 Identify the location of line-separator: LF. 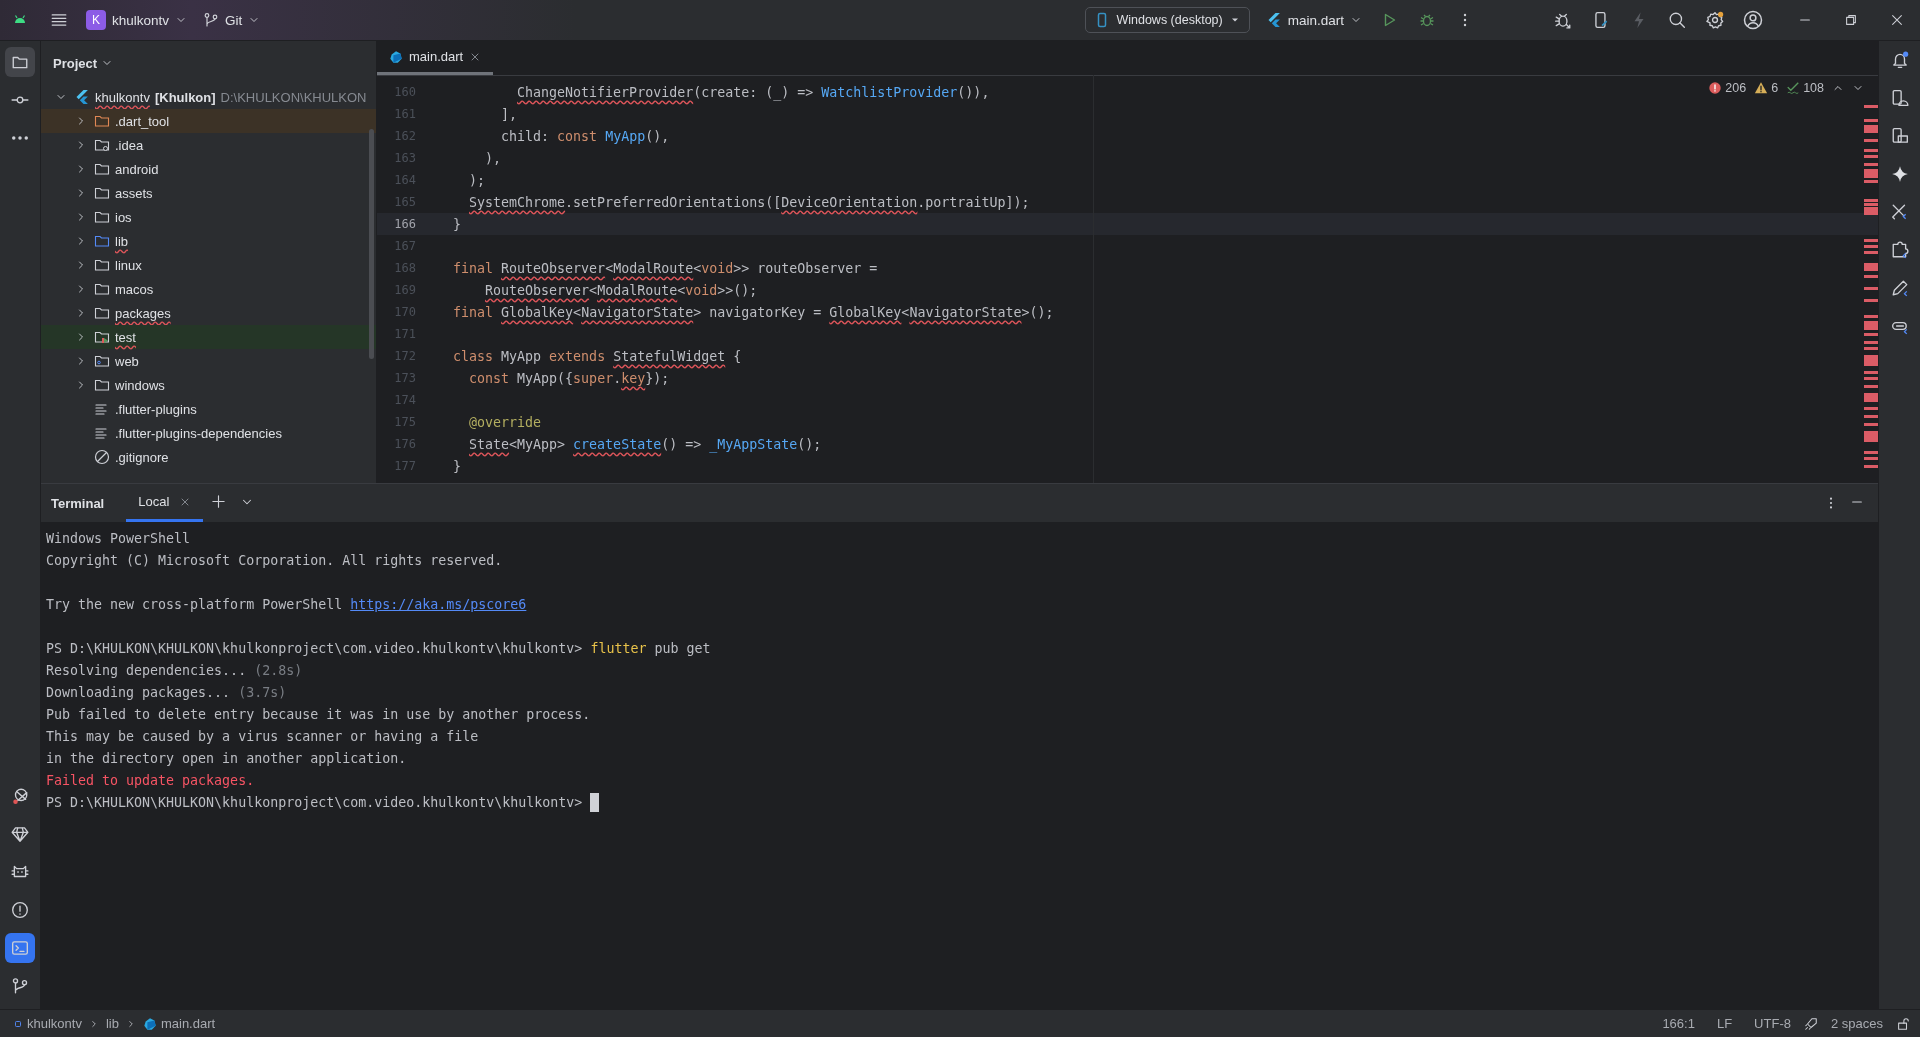
(1724, 1023).